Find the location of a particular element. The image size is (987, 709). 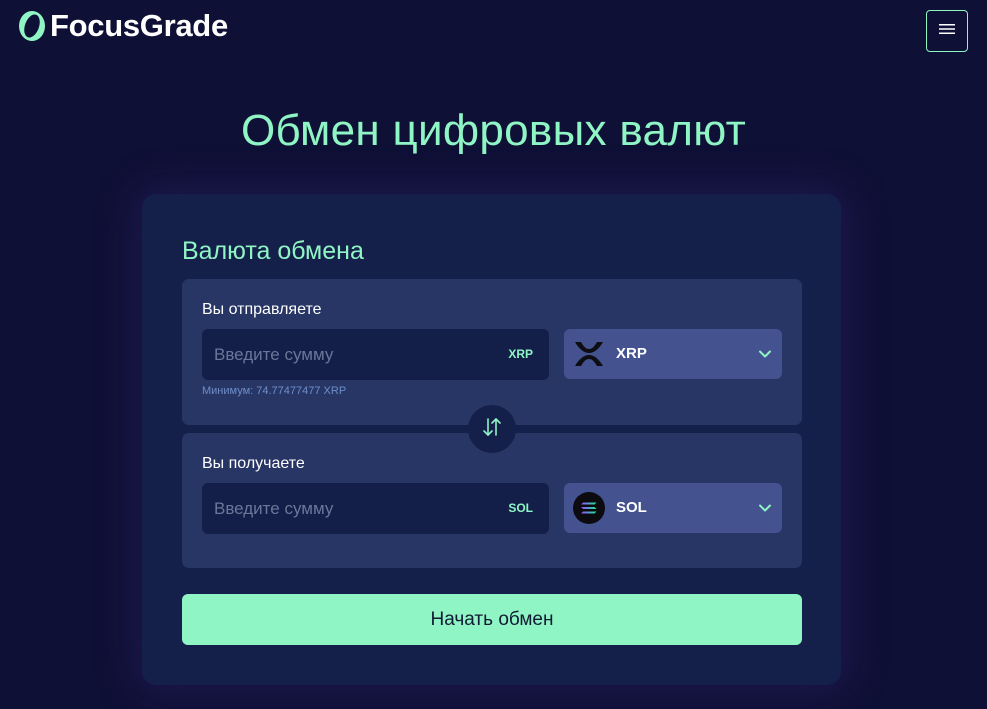

start-exchange-button: Начать обмен is located at coordinates (492, 619).